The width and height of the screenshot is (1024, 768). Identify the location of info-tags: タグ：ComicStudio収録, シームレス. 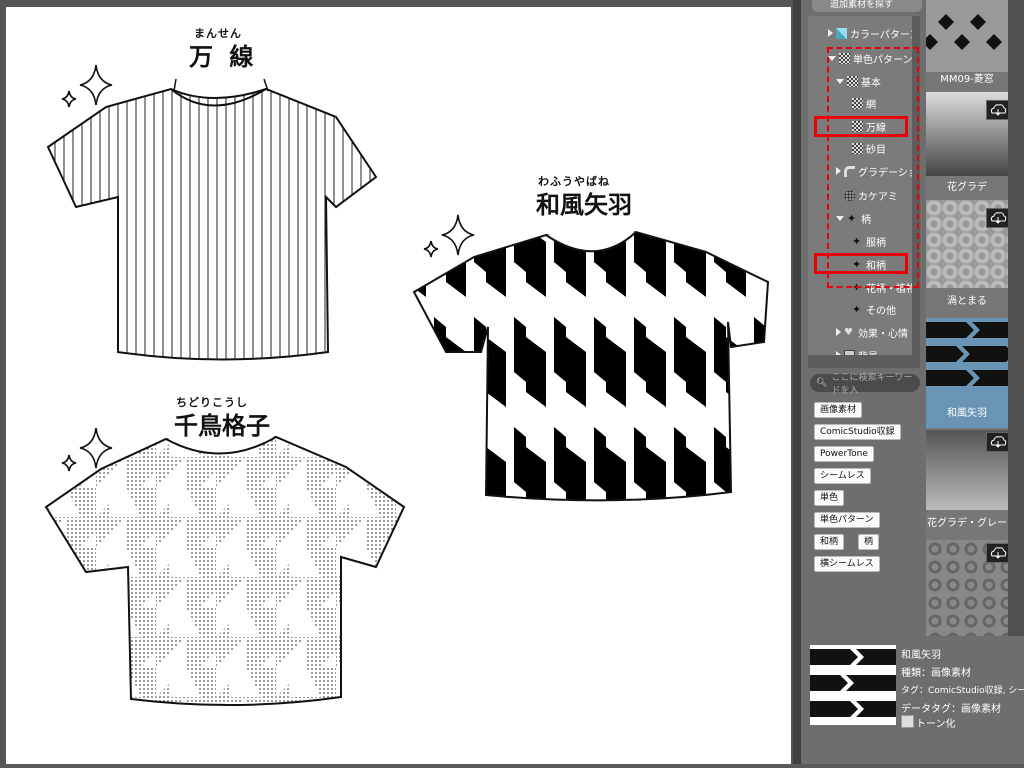
(962, 691).